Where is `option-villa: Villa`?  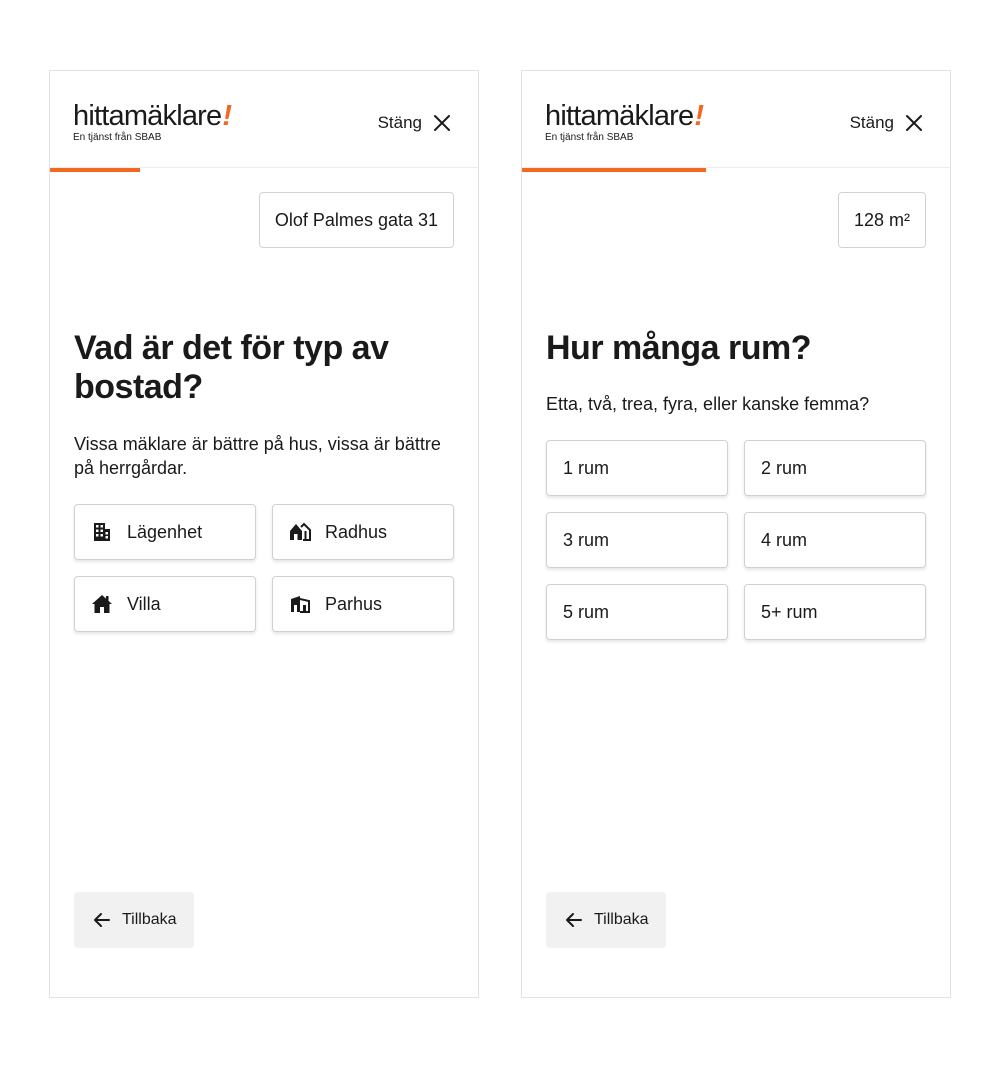
option-villa: Villa is located at coordinates (165, 604).